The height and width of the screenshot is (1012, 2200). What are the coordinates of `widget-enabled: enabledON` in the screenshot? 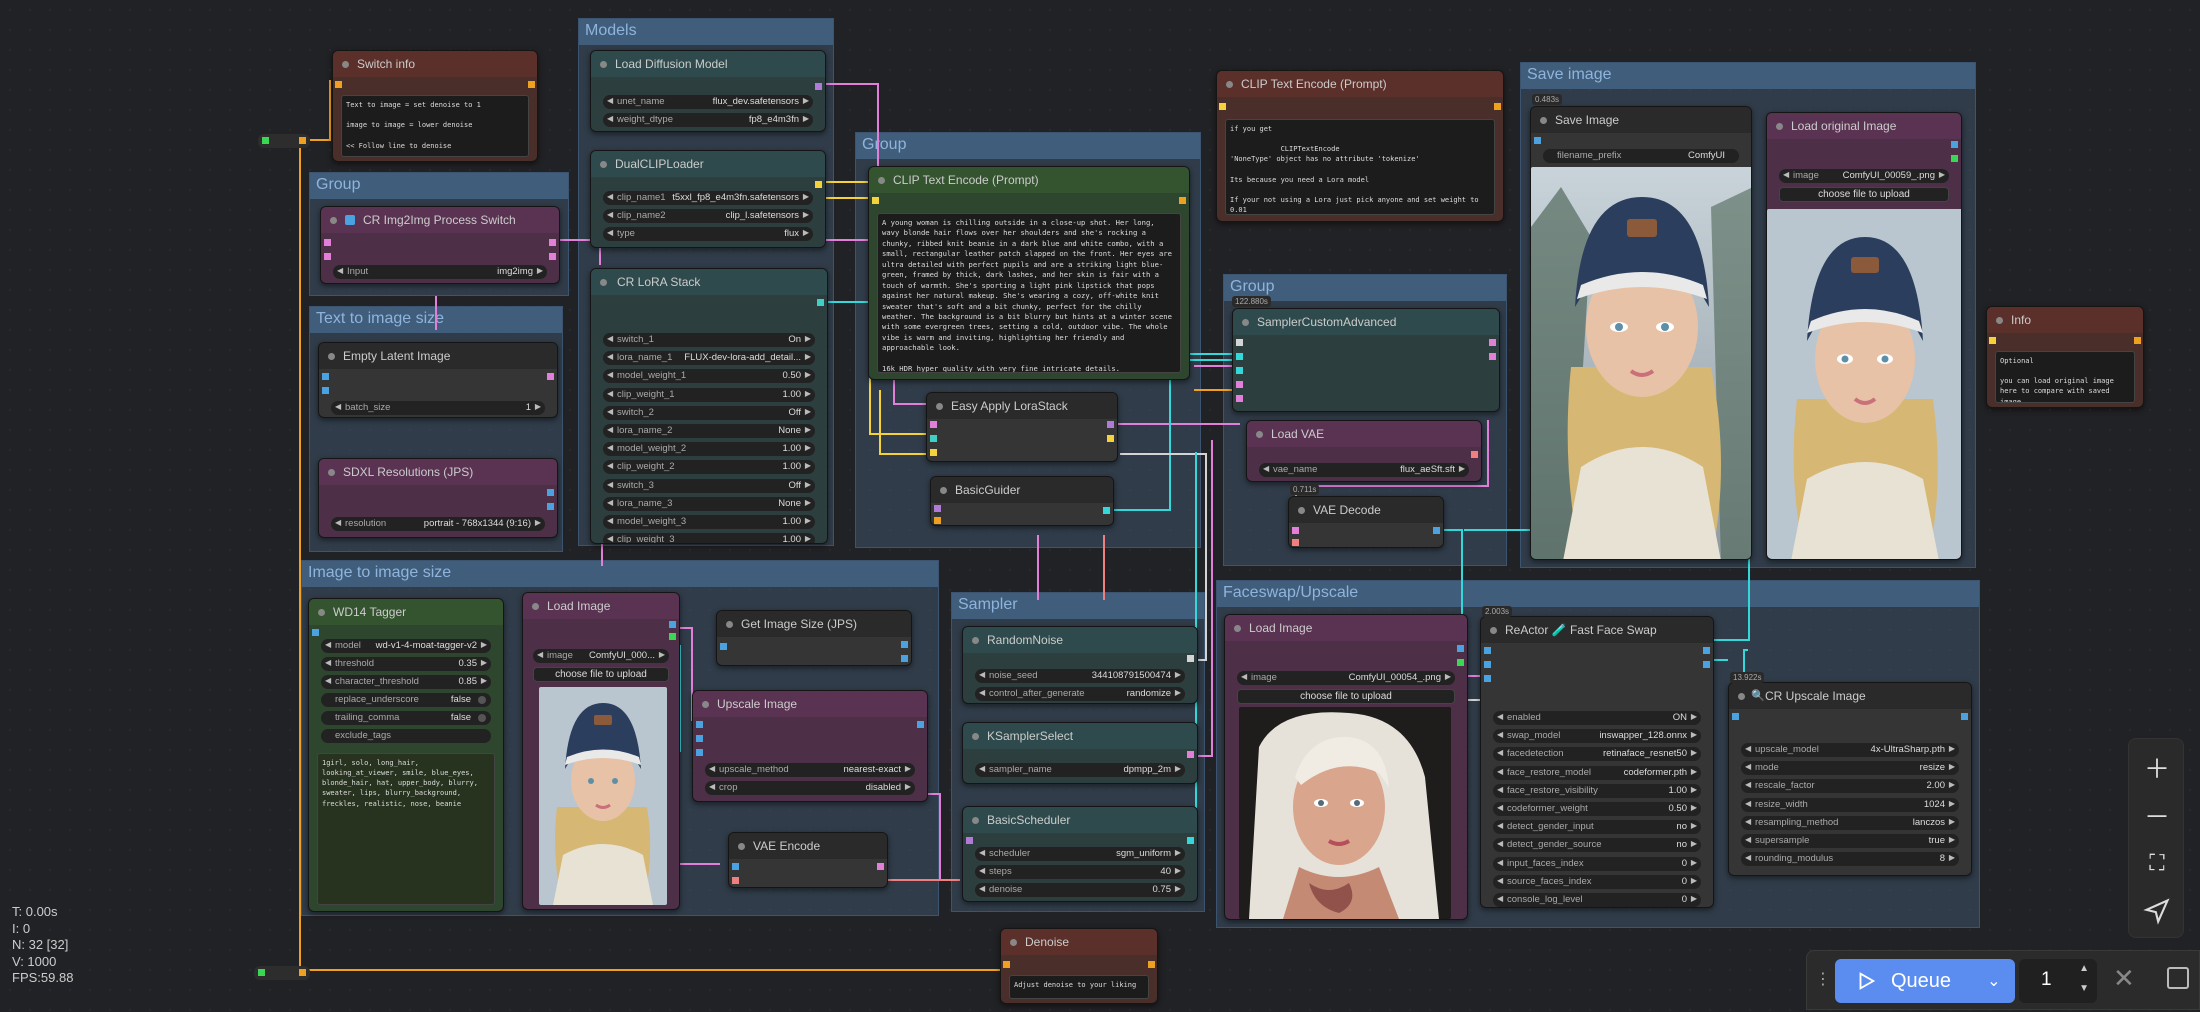 It's located at (1597, 718).